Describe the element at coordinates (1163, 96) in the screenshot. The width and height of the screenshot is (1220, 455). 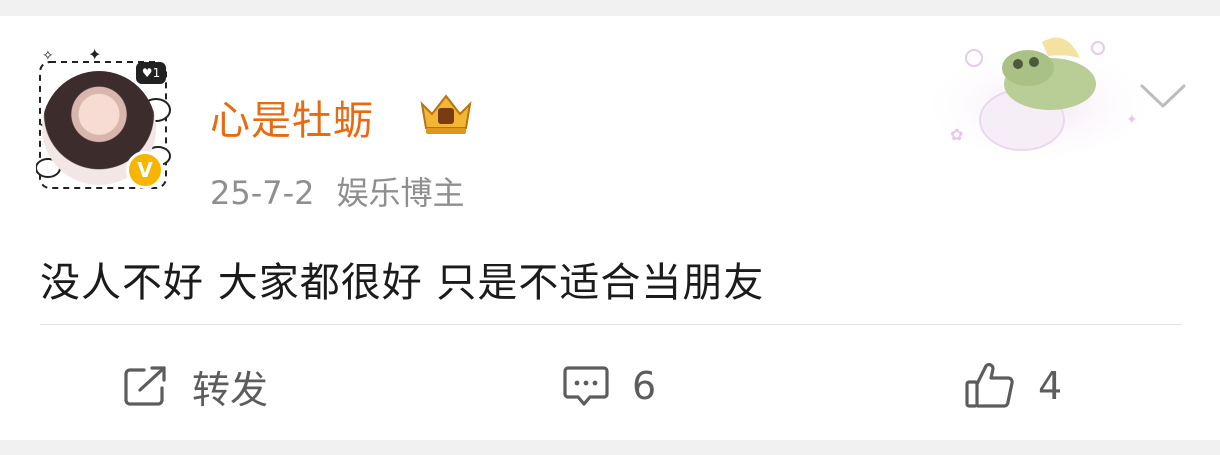
I see `more-chevron-icon` at that location.